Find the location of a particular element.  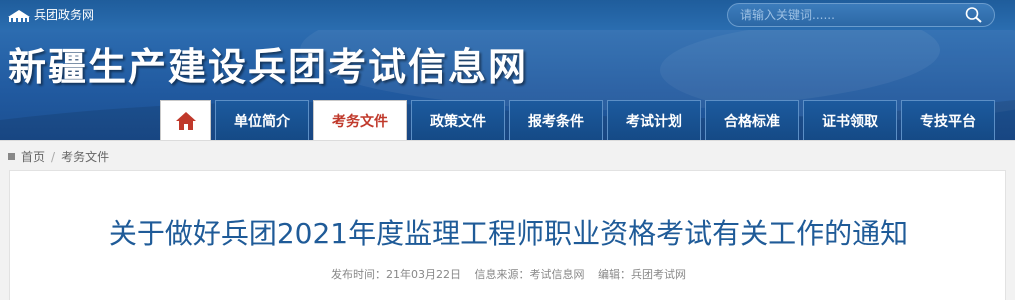

nav-tab-exam-docs: 考务文件 is located at coordinates (360, 120).